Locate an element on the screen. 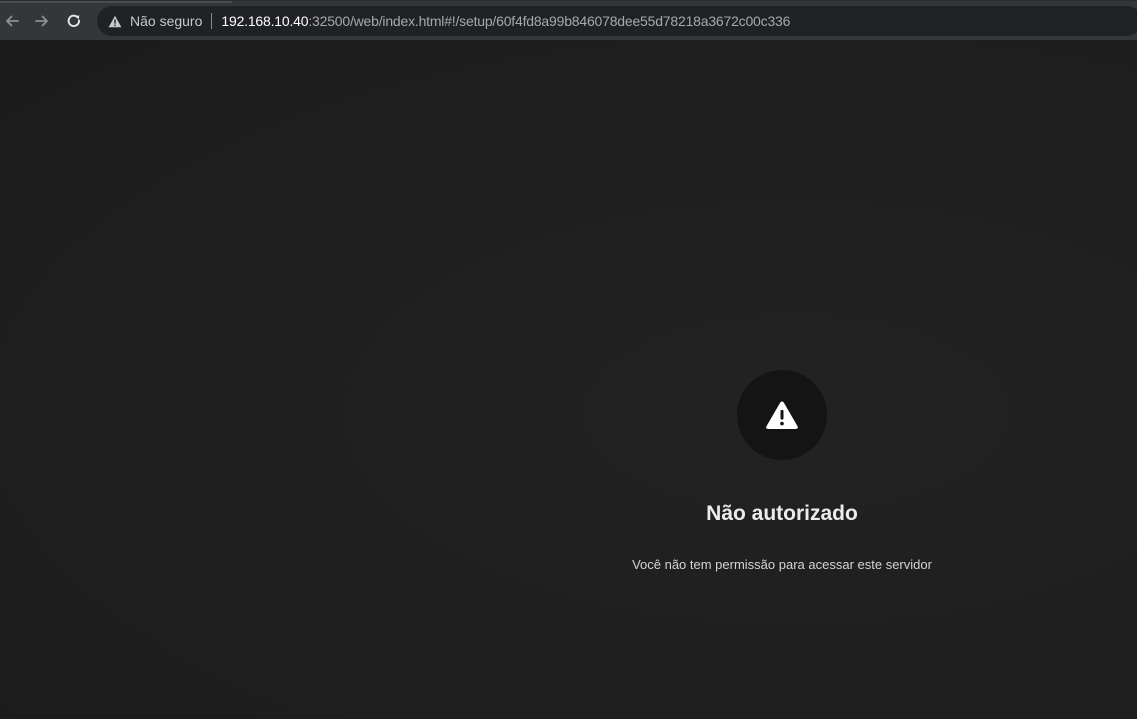 The image size is (1137, 719). address-divider is located at coordinates (212, 21).